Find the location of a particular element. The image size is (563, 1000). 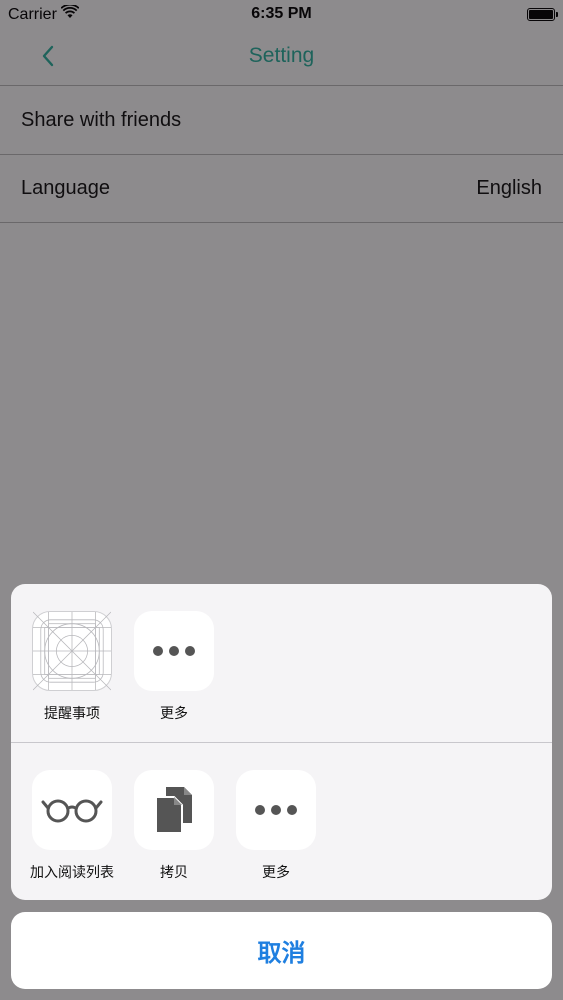

sheet-divider is located at coordinates (281, 742).